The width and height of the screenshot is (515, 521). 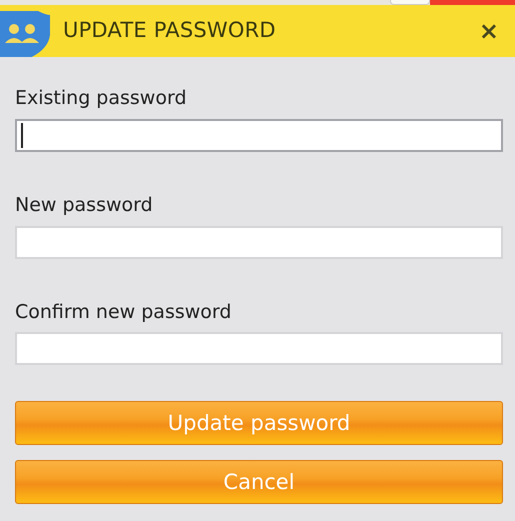 What do you see at coordinates (259, 423) in the screenshot?
I see `update-button: Update password` at bounding box center [259, 423].